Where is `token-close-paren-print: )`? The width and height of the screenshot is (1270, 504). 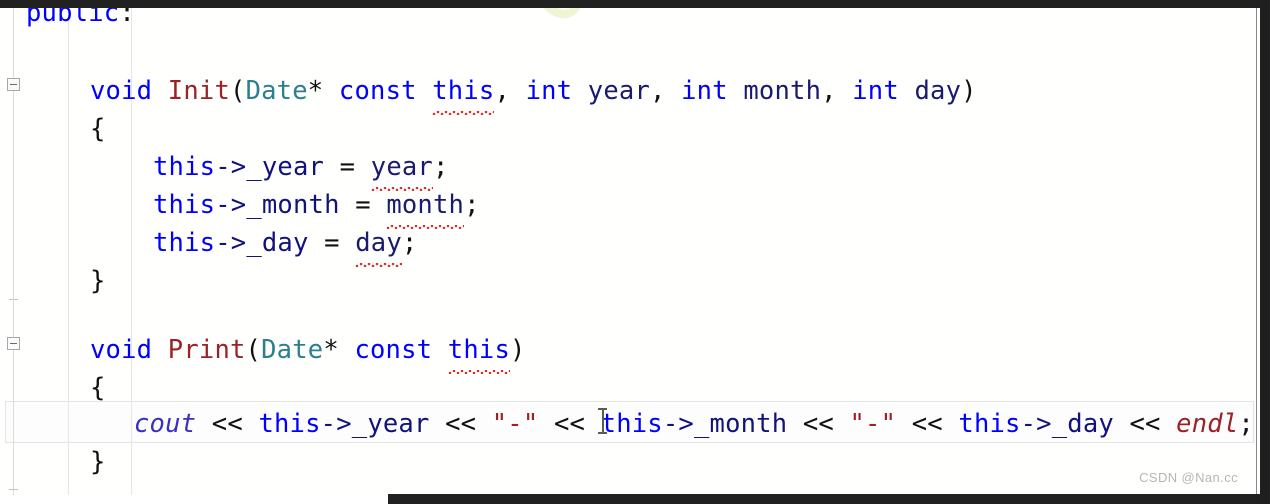 token-close-paren-print: ) is located at coordinates (518, 350).